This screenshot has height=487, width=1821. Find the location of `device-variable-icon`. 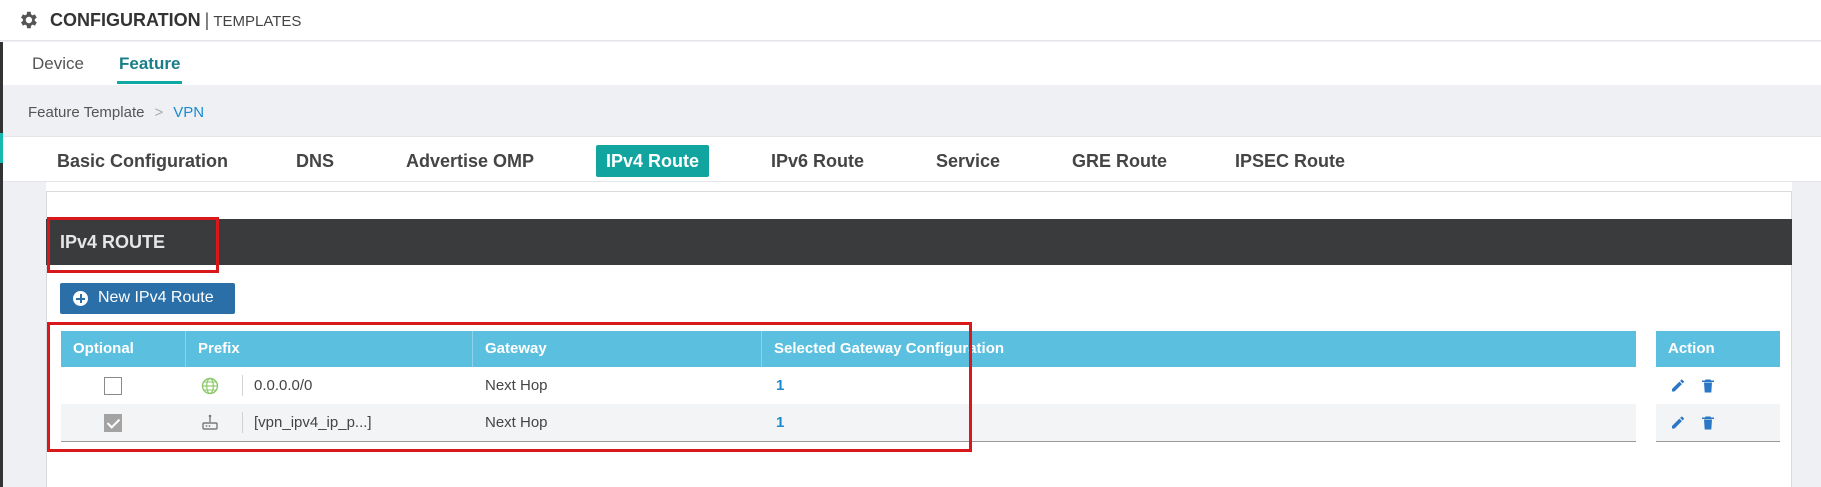

device-variable-icon is located at coordinates (210, 422).